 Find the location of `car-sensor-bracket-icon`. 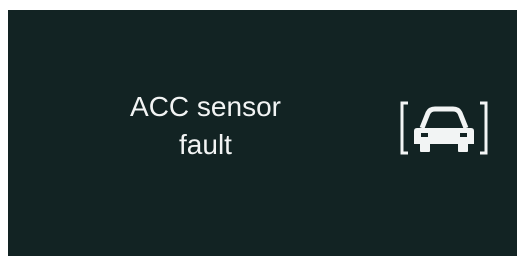

car-sensor-bracket-icon is located at coordinates (444, 128).